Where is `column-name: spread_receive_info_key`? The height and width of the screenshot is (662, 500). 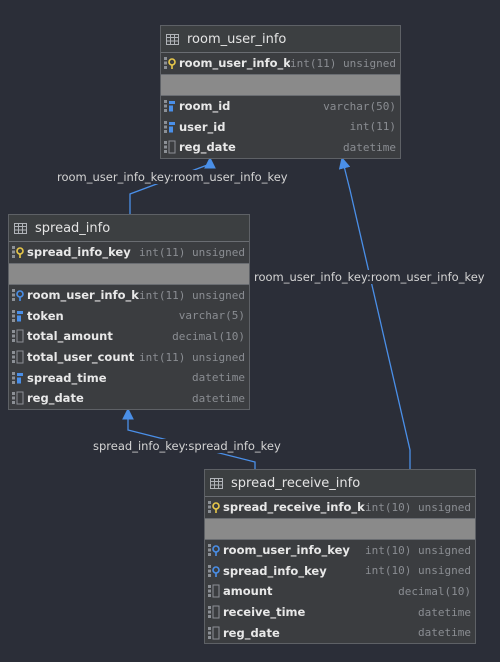 column-name: spread_receive_info_key is located at coordinates (294, 507).